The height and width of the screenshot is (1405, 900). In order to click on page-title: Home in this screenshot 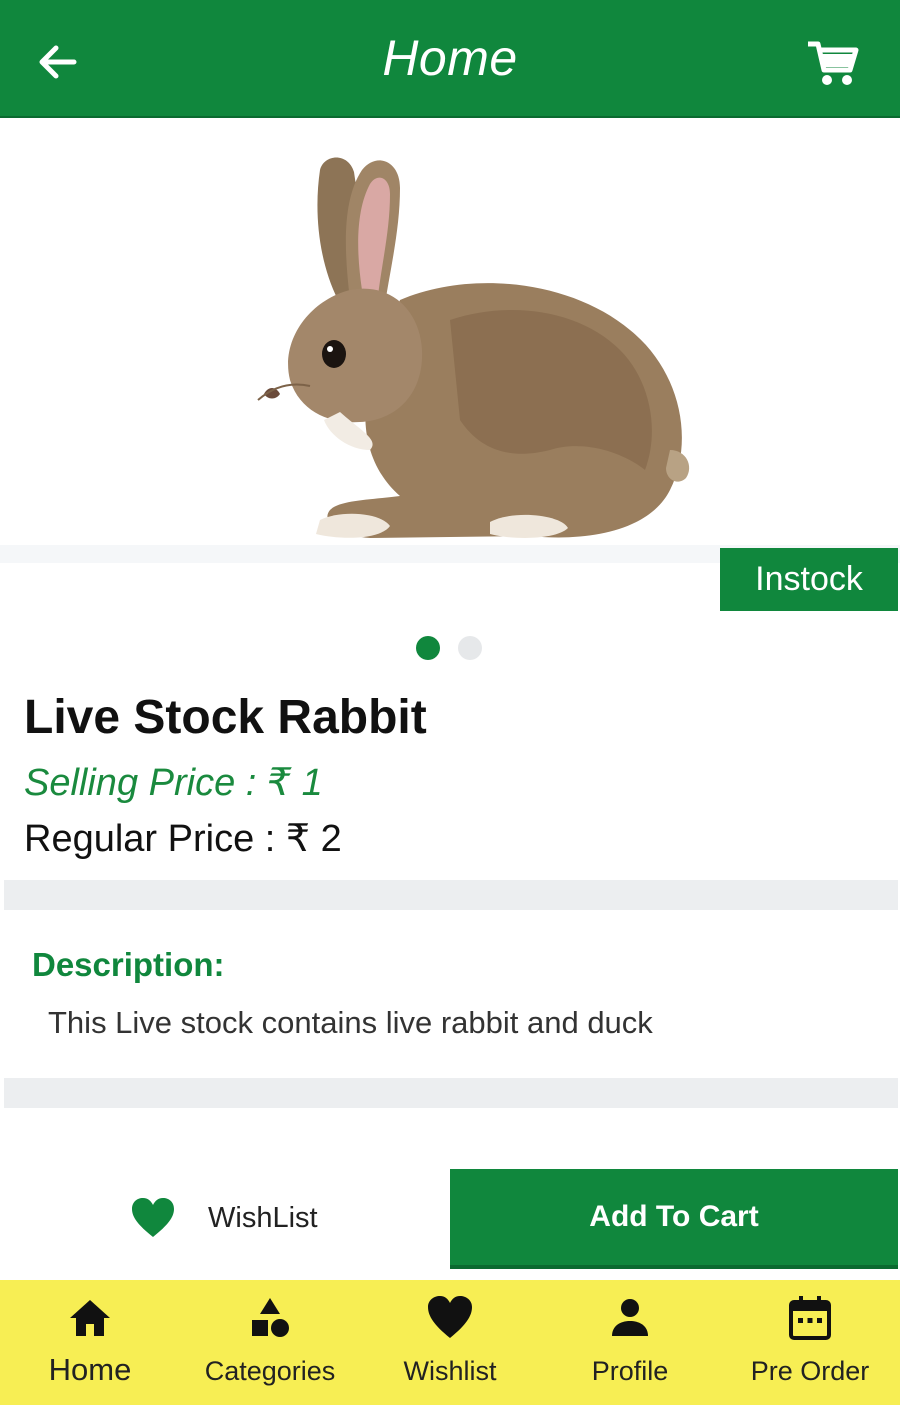, I will do `click(450, 58)`.